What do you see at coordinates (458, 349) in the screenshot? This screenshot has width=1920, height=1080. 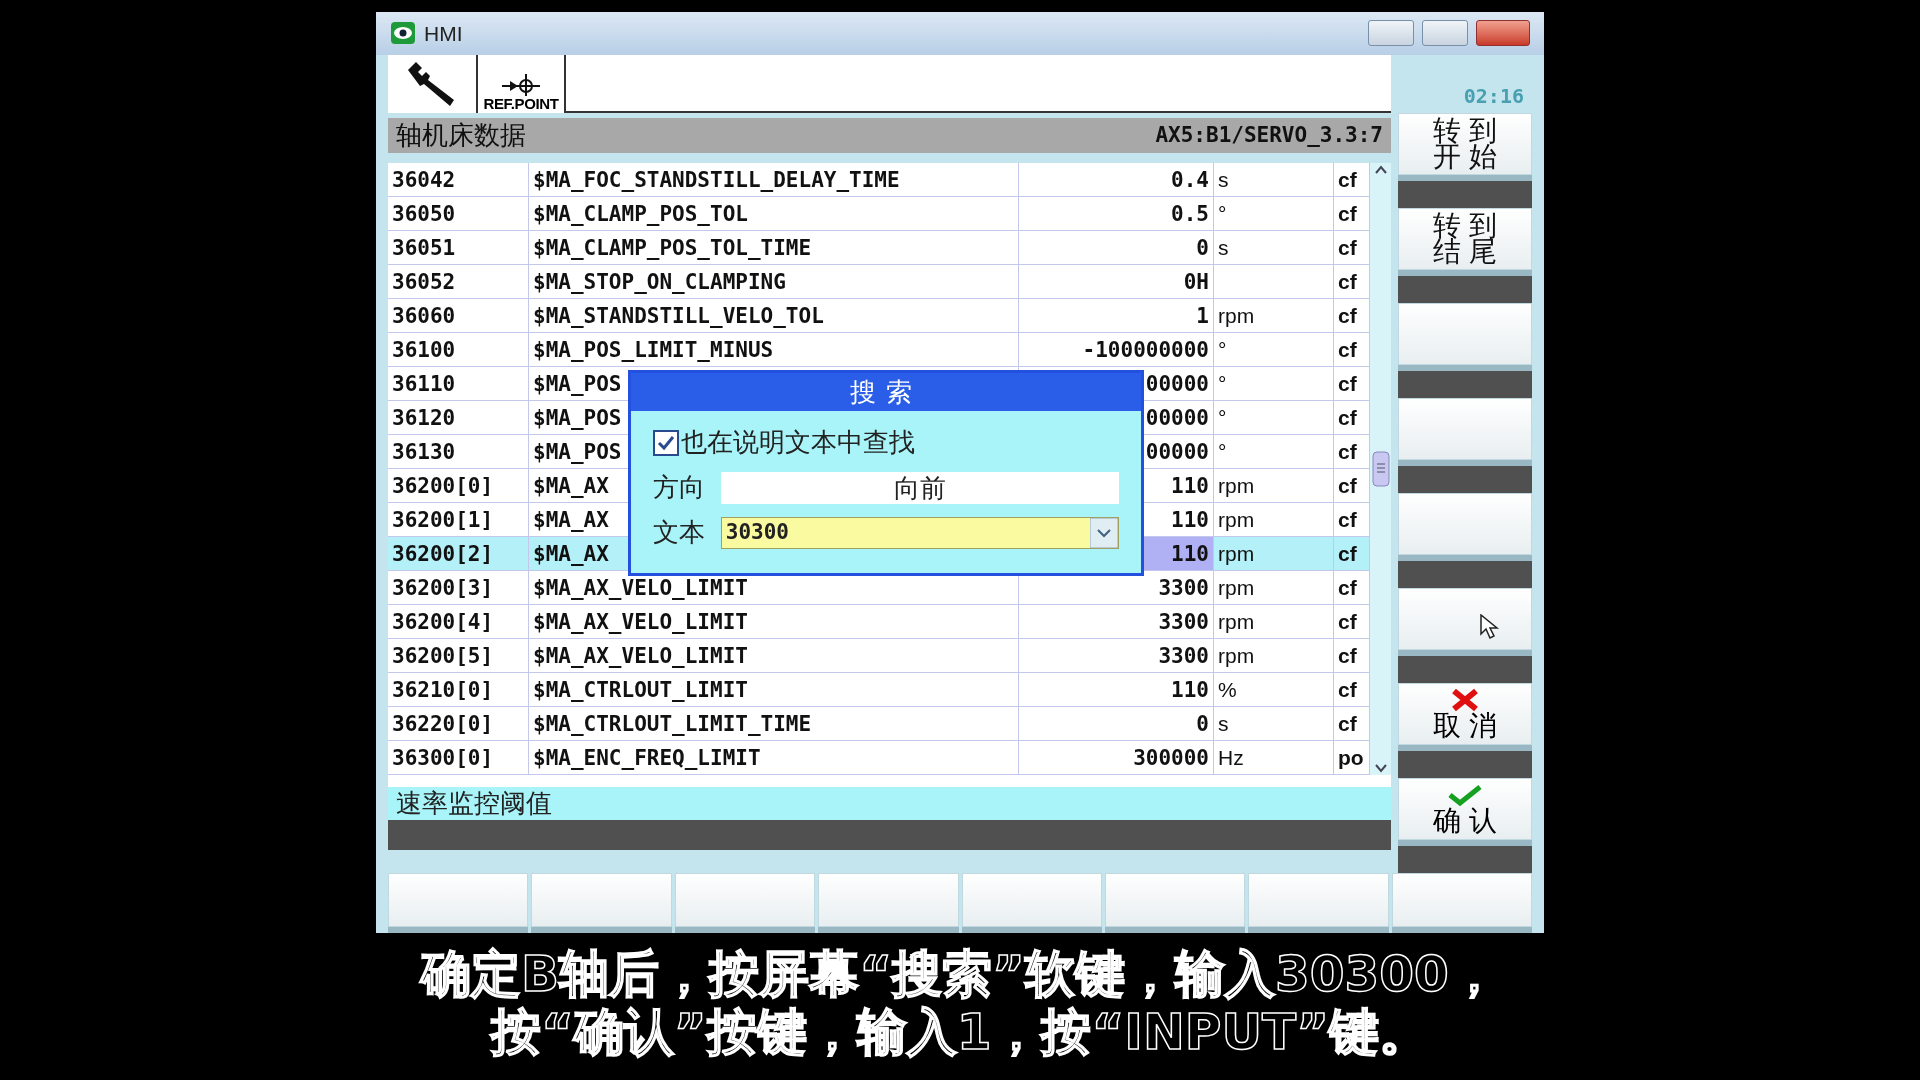 I see `table-cell: 36100` at bounding box center [458, 349].